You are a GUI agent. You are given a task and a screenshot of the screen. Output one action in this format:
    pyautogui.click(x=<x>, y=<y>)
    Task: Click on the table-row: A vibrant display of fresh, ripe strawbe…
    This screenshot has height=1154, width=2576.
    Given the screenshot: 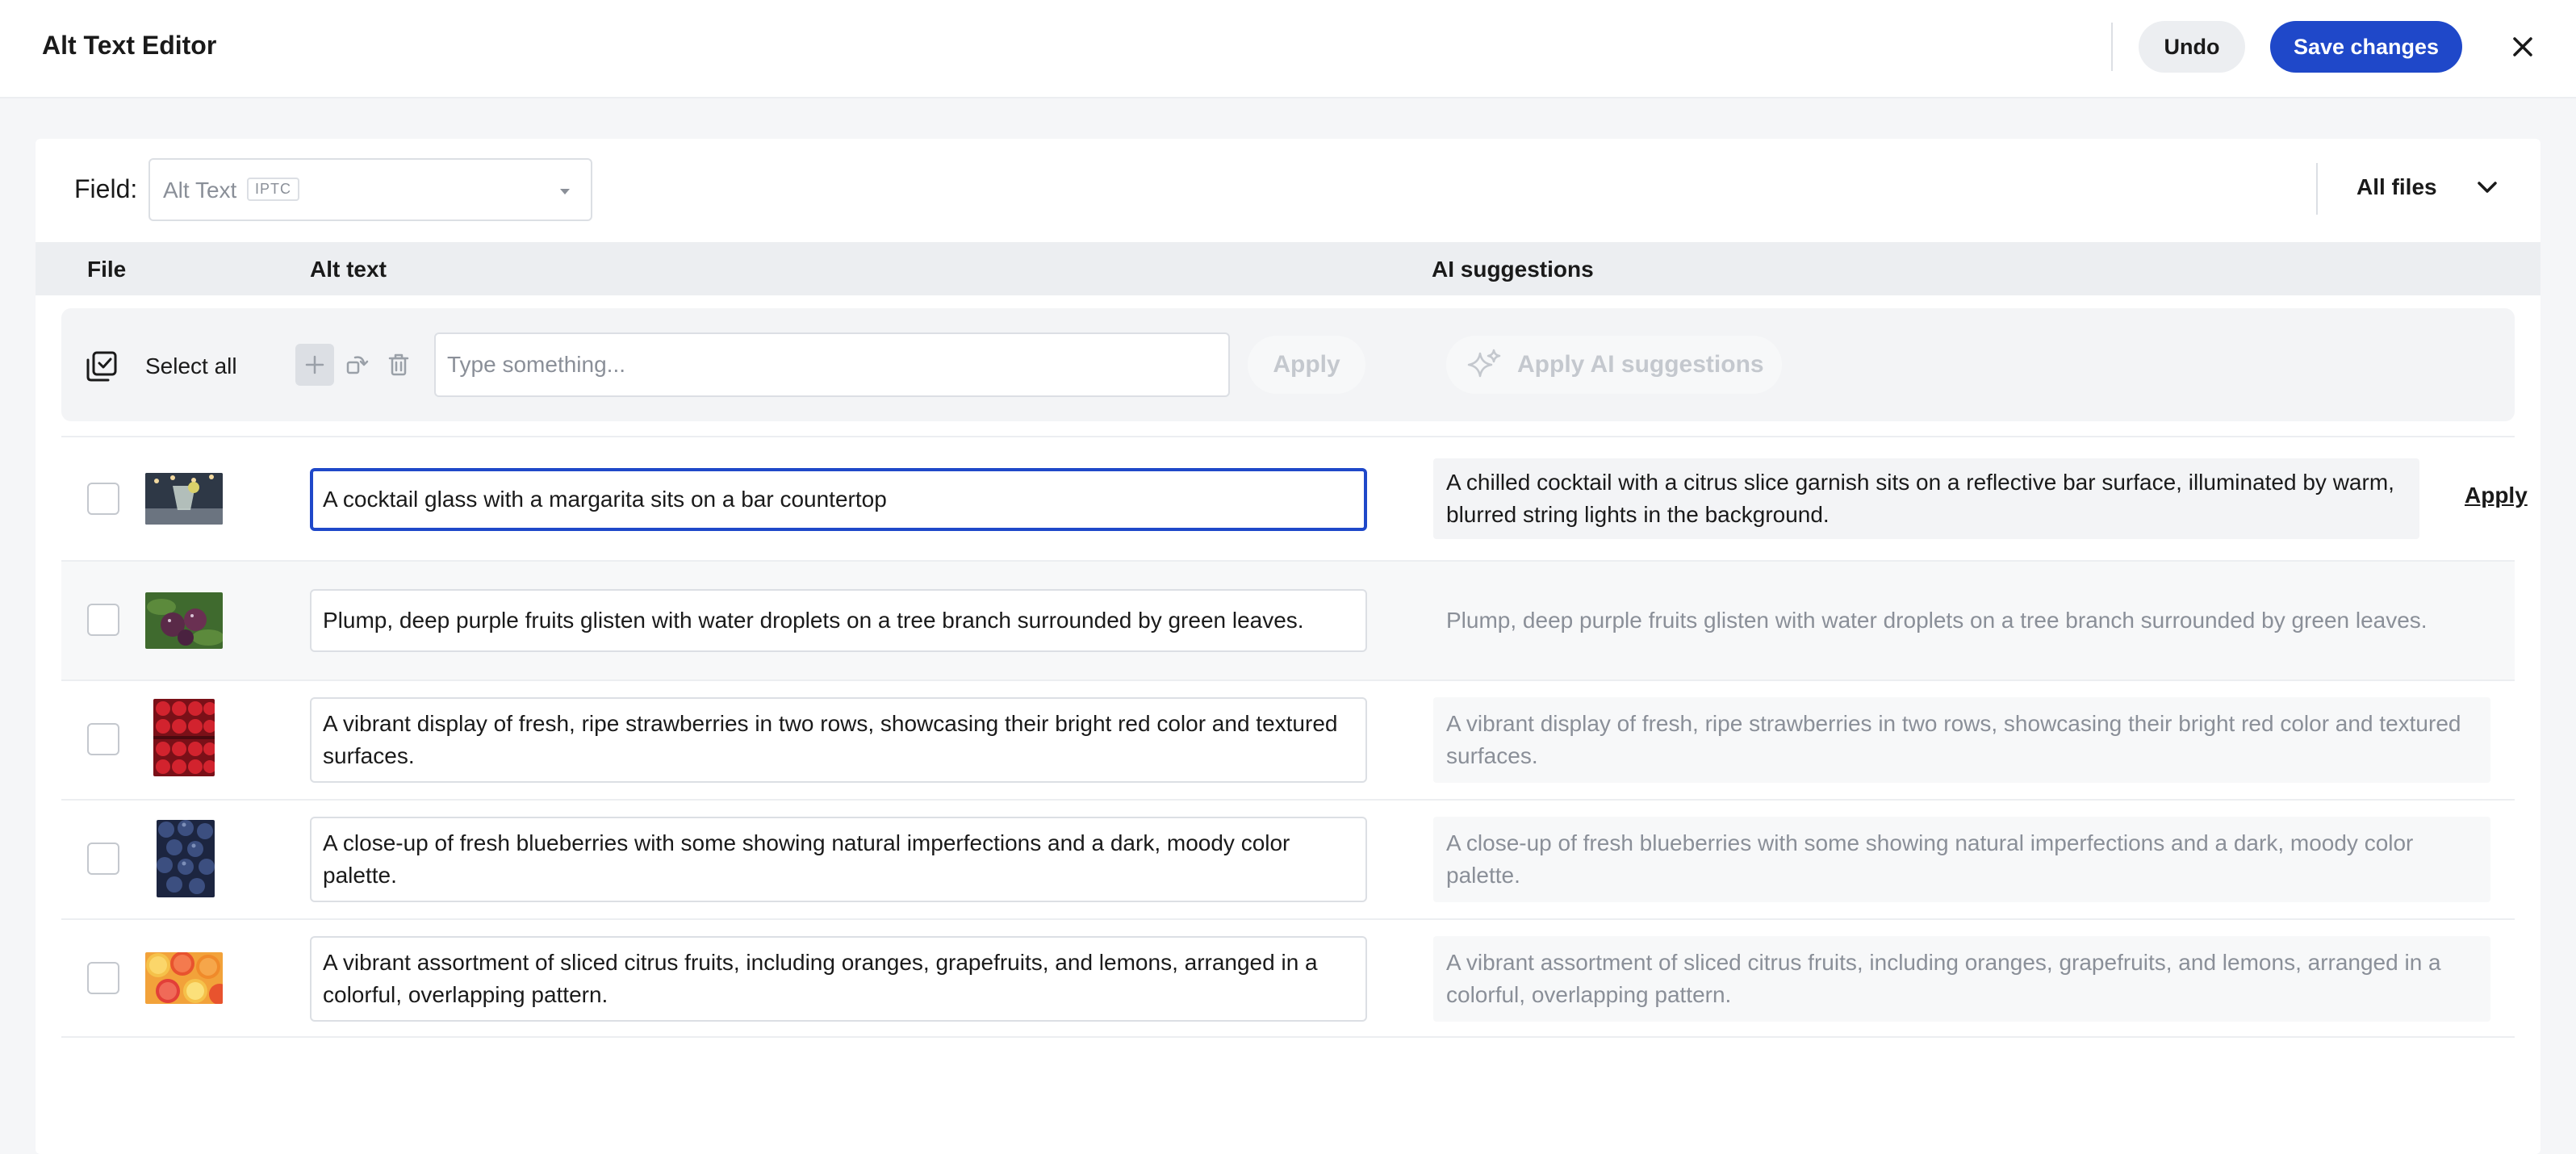 What is the action you would take?
    pyautogui.click(x=1288, y=740)
    